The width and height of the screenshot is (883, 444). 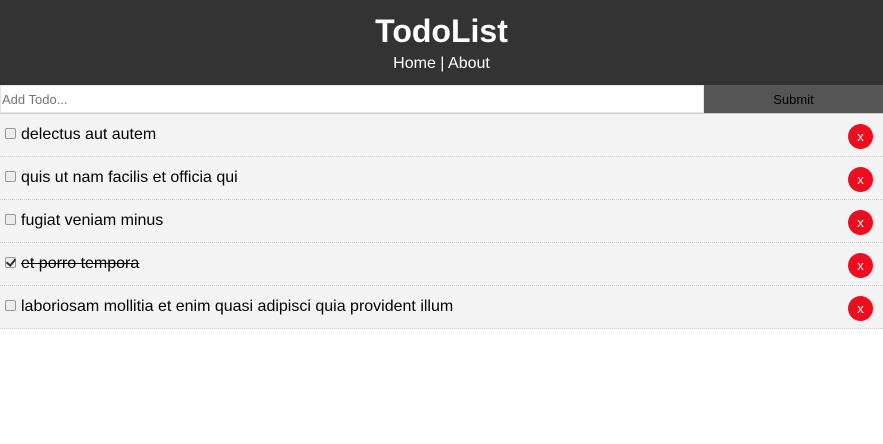 What do you see at coordinates (92, 220) in the screenshot?
I see `todo-title: fugiat veniam minus` at bounding box center [92, 220].